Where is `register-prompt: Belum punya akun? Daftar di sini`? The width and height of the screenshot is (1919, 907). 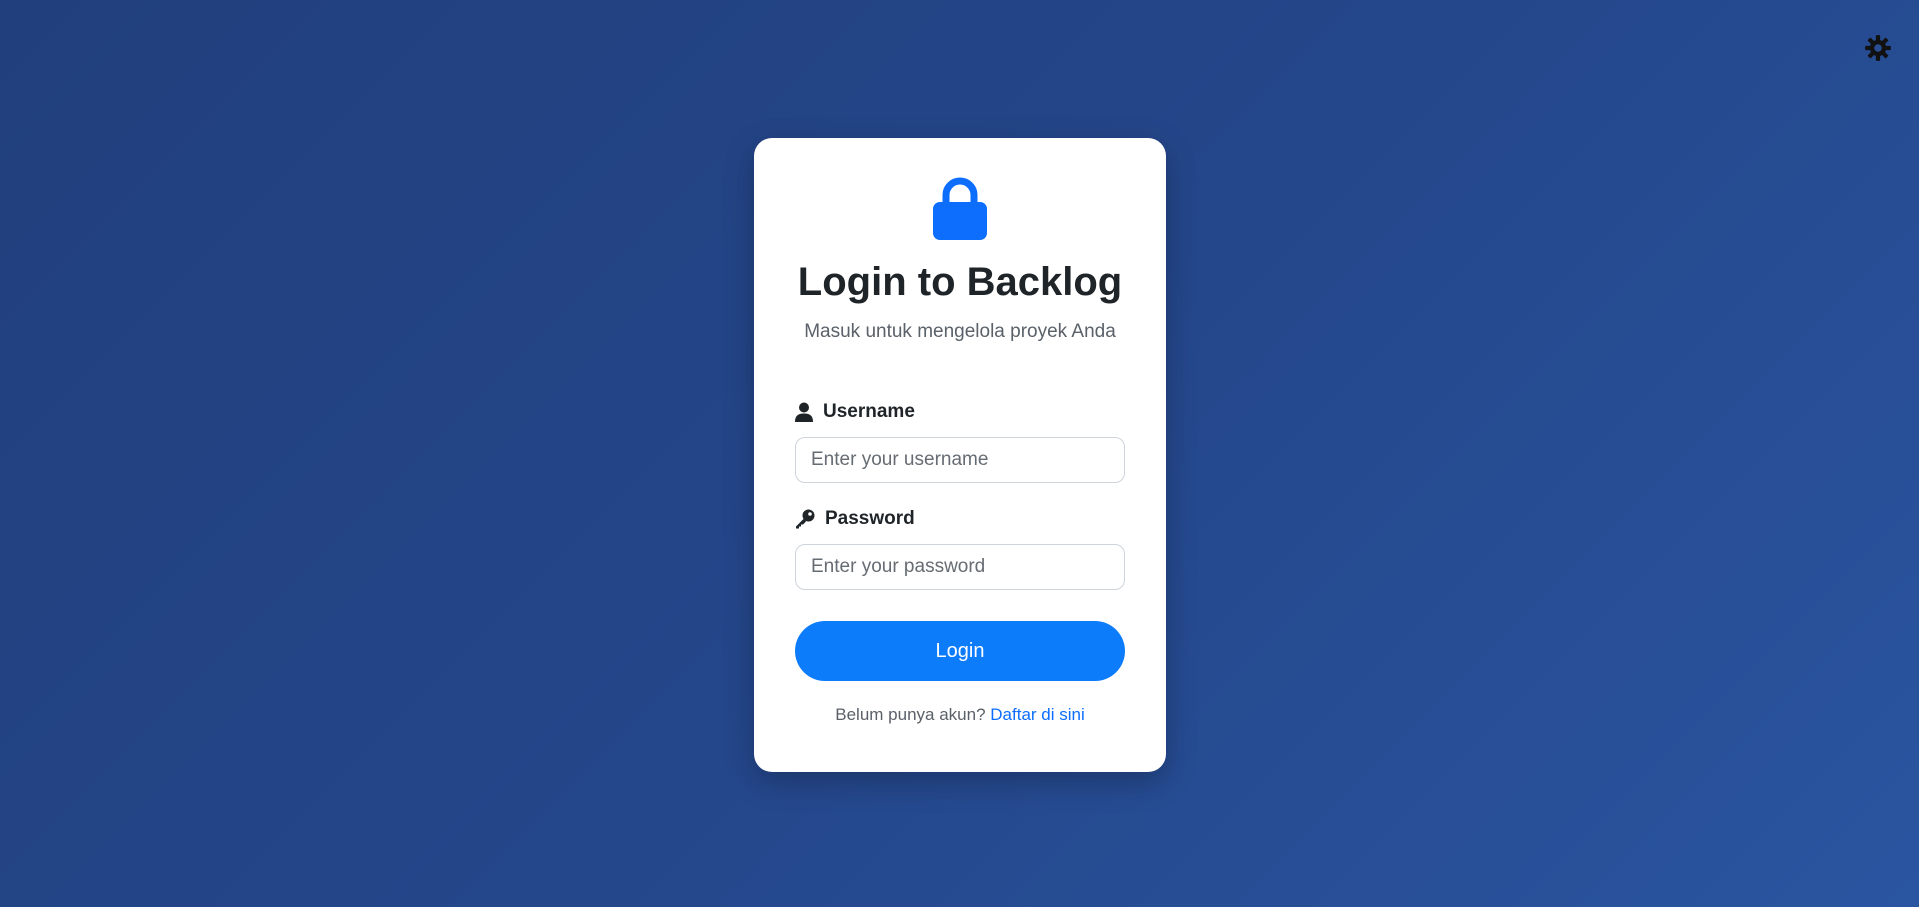 register-prompt: Belum punya akun? Daftar di sini is located at coordinates (960, 715).